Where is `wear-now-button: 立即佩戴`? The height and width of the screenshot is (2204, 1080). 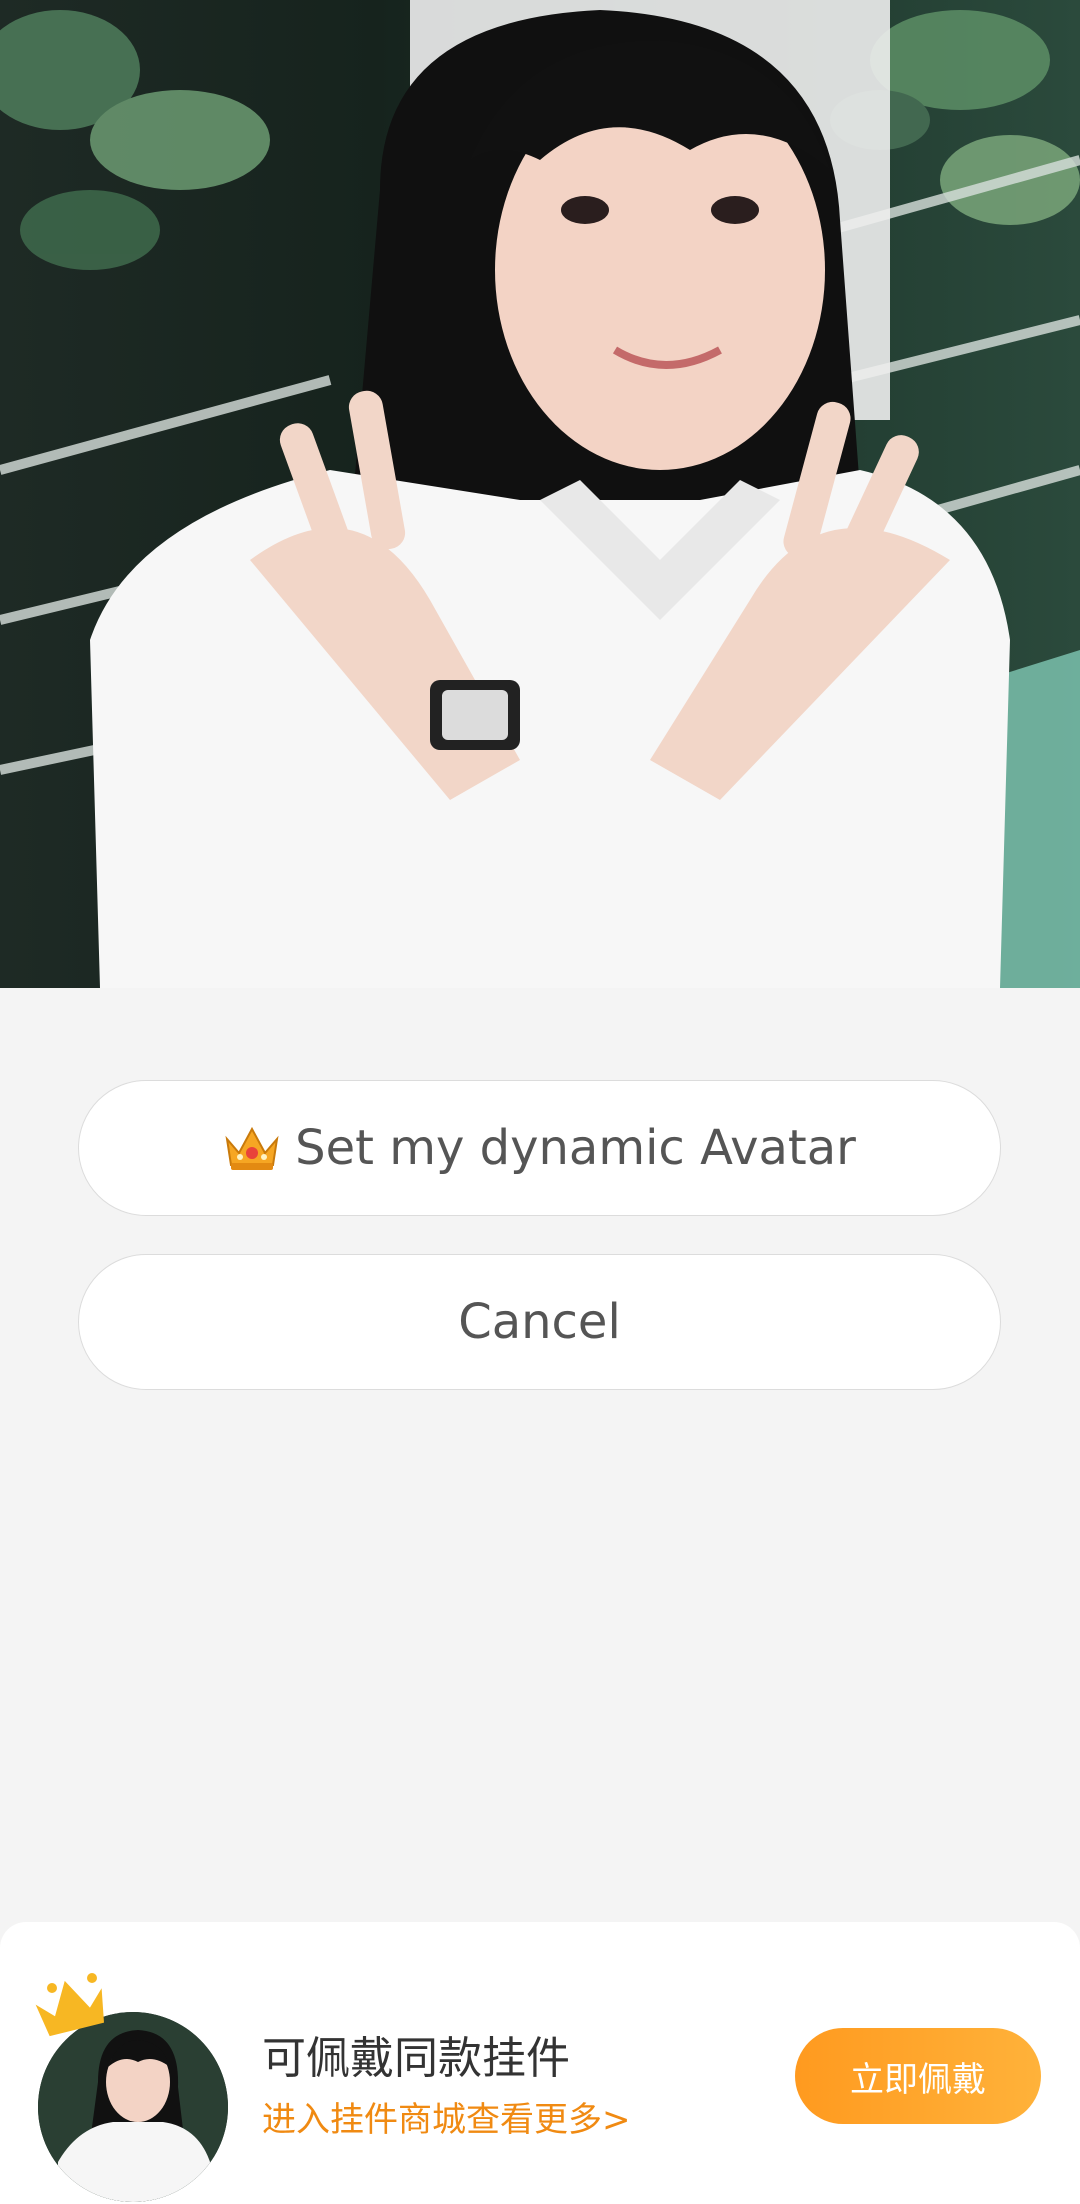 wear-now-button: 立即佩戴 is located at coordinates (918, 2076).